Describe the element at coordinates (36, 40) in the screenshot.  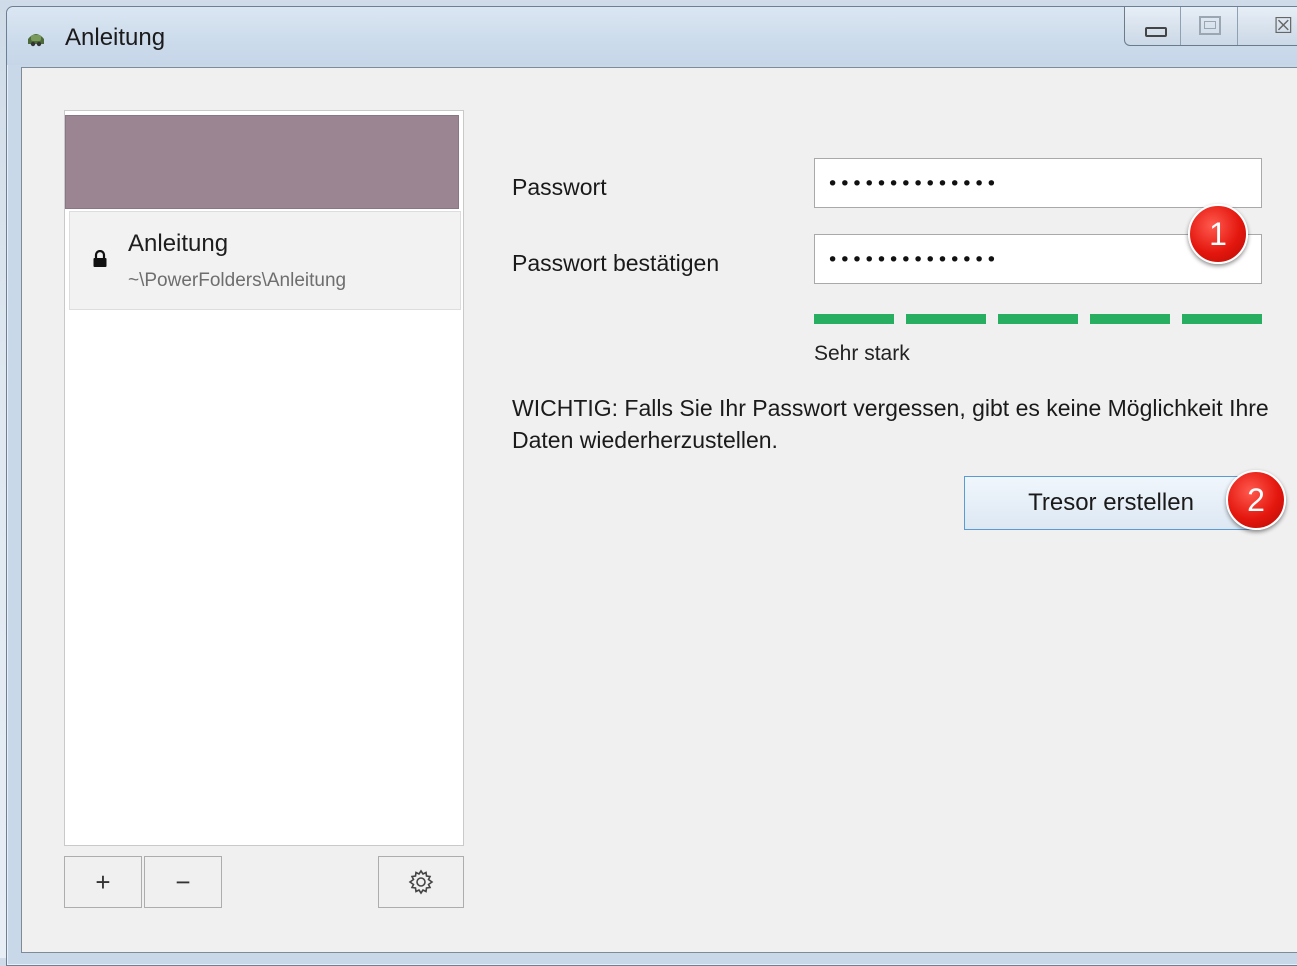
I see `app-icon` at that location.